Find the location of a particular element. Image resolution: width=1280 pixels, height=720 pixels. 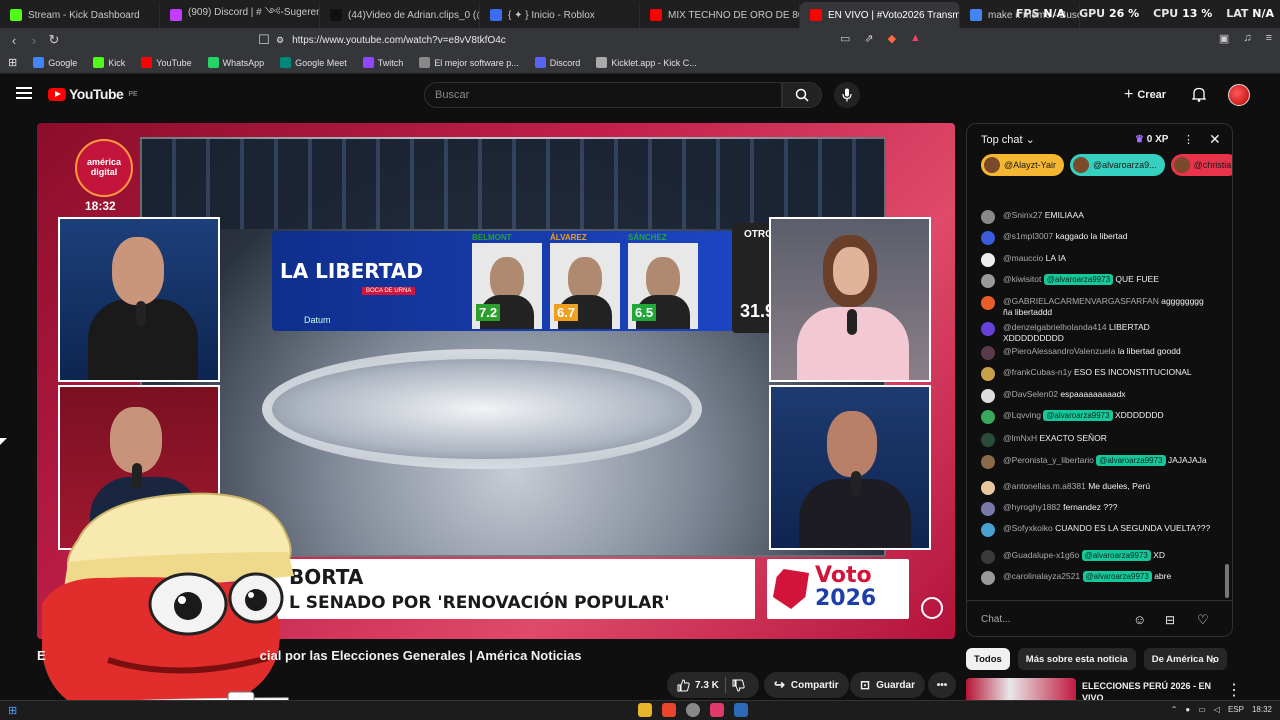

chat-author: @denzelgabrielholanda414 is located at coordinates (1055, 327).